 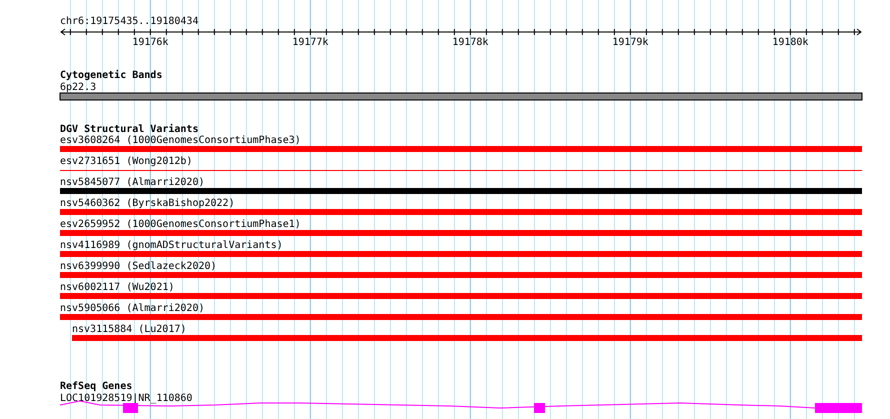 I want to click on variant-label: esv2731651 (Wong2012b), so click(x=126, y=161).